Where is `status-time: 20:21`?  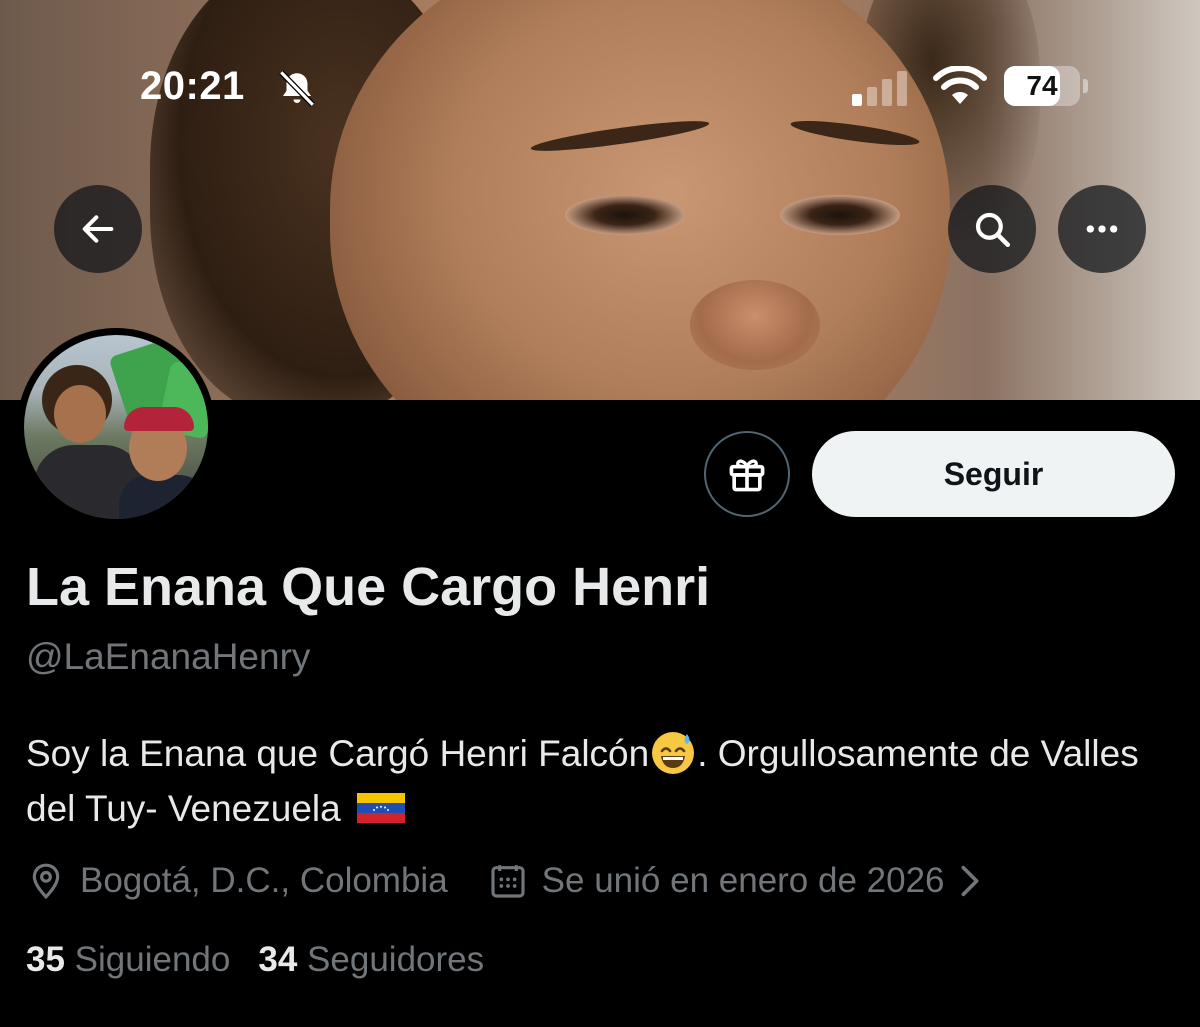 status-time: 20:21 is located at coordinates (192, 86).